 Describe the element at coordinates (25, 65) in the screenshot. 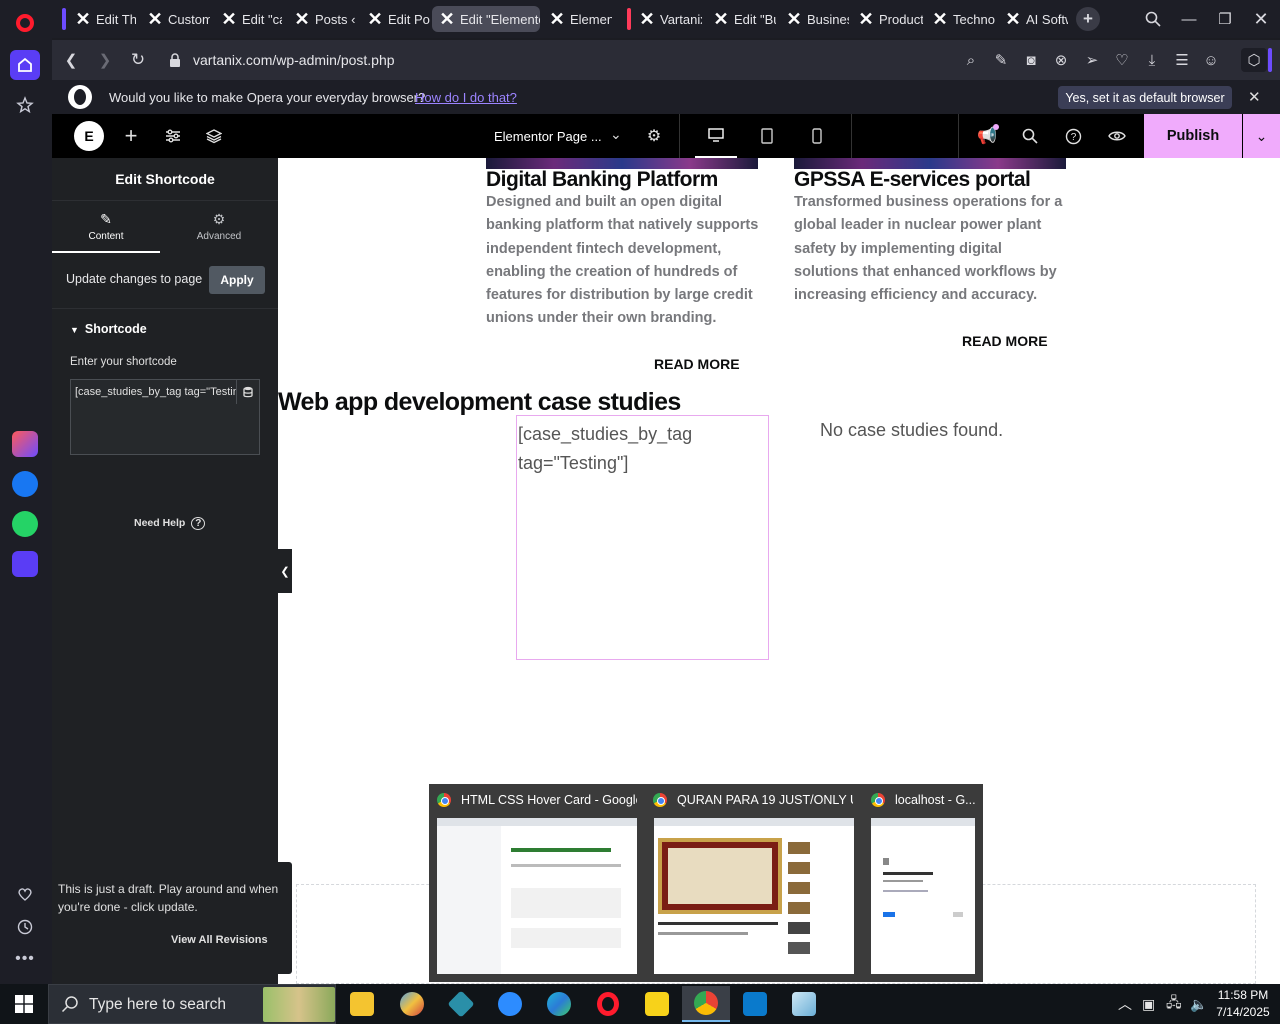

I see `home-icon` at that location.